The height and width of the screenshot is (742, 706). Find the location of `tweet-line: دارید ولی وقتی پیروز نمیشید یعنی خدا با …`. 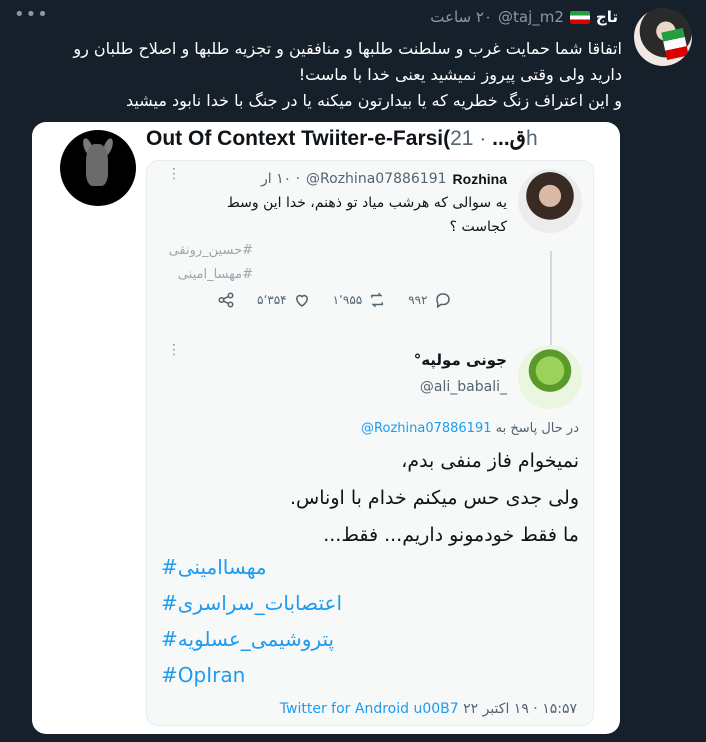

tweet-line: دارید ولی وقتی پیروز نمیشید یعنی خدا با … is located at coordinates (460, 74).